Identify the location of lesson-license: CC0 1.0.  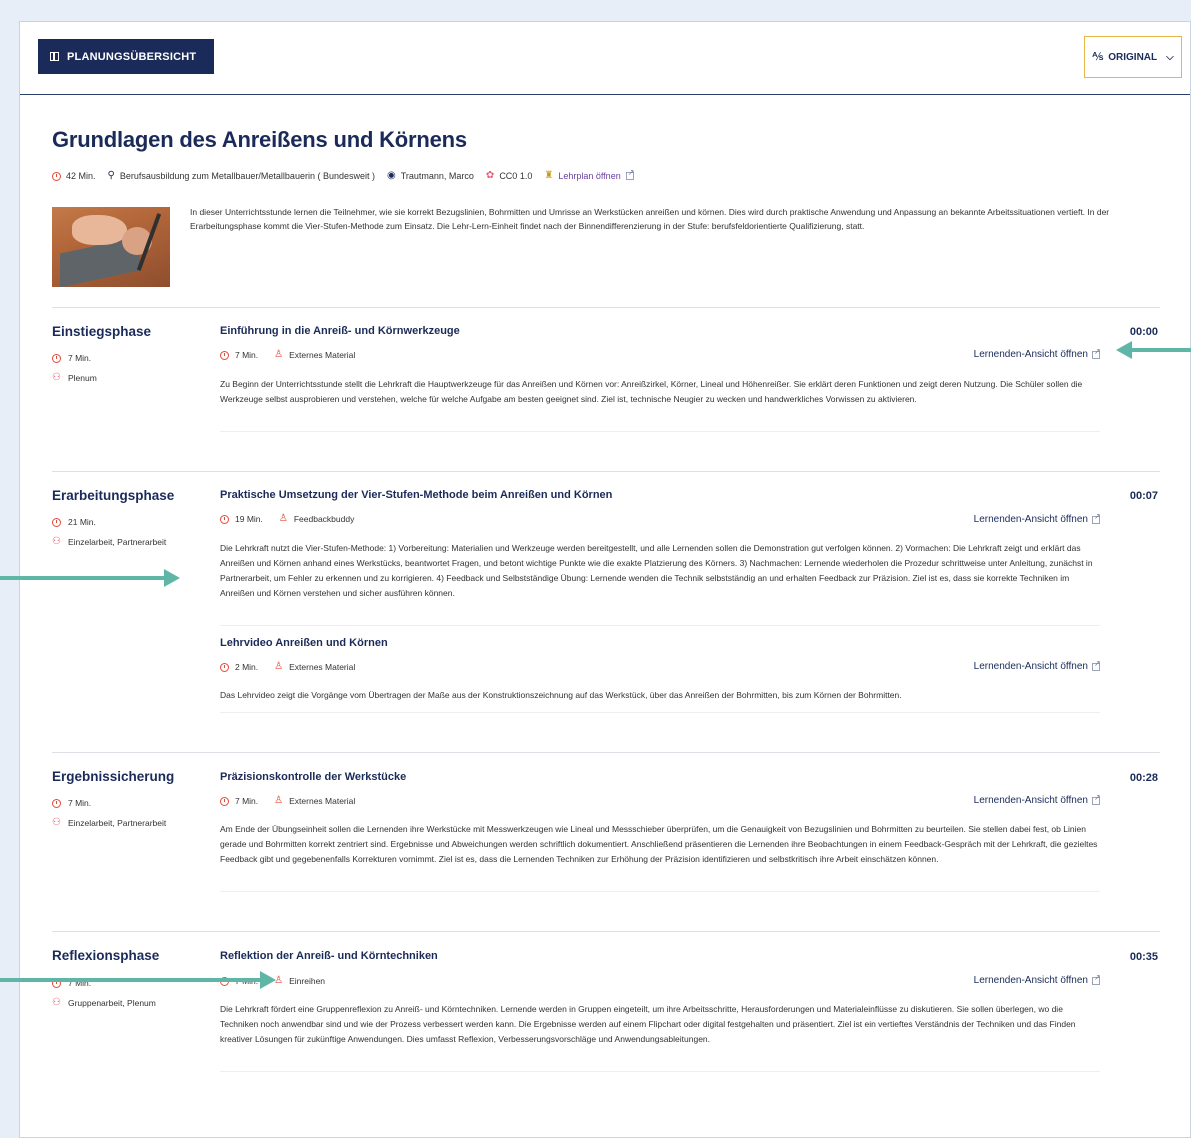
(516, 176).